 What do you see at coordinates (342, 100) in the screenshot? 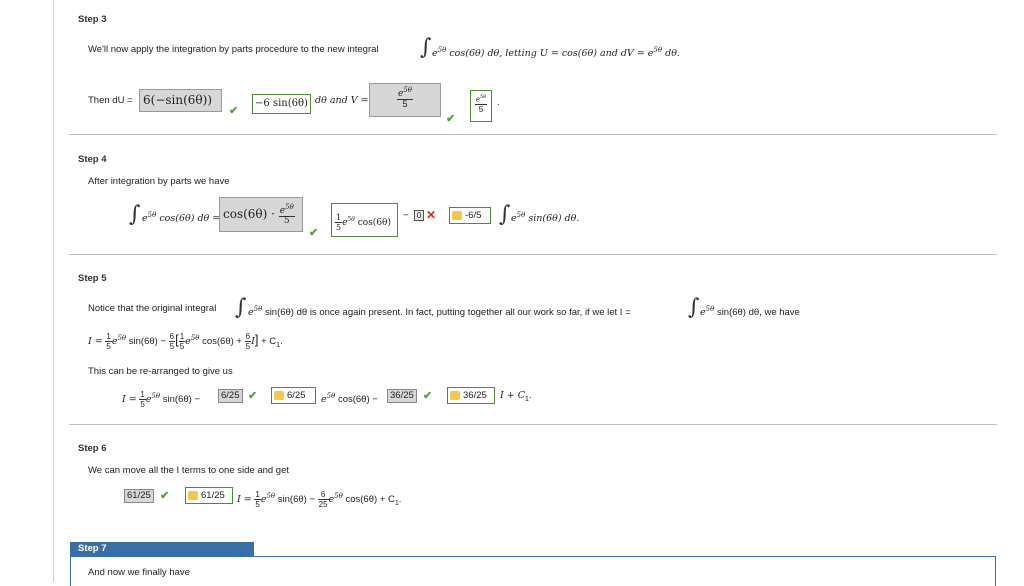
I see `and-v-label: dθ and V =` at bounding box center [342, 100].